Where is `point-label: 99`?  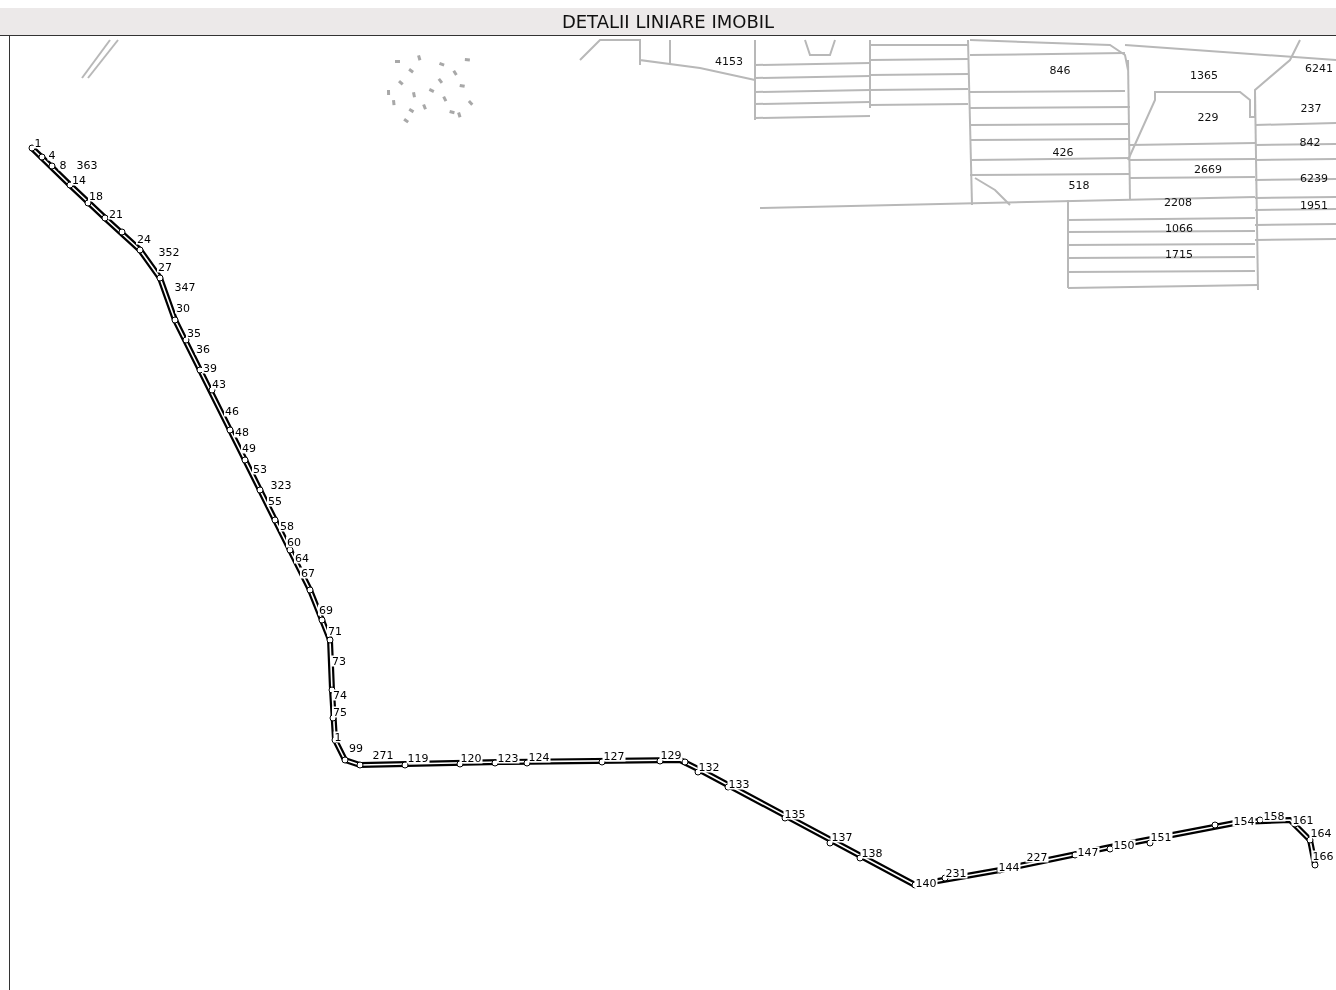 point-label: 99 is located at coordinates (356, 748).